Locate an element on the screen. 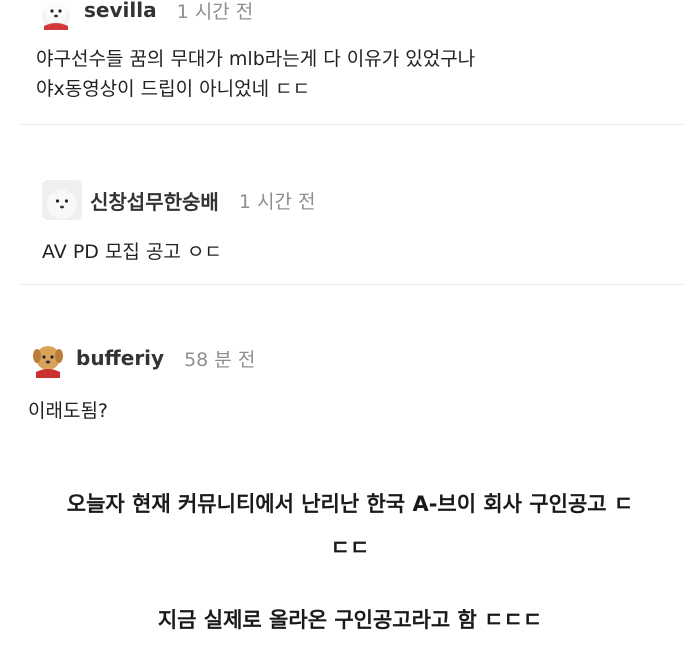  comment-header: sevilla 1 시간 전 is located at coordinates (144, 15).